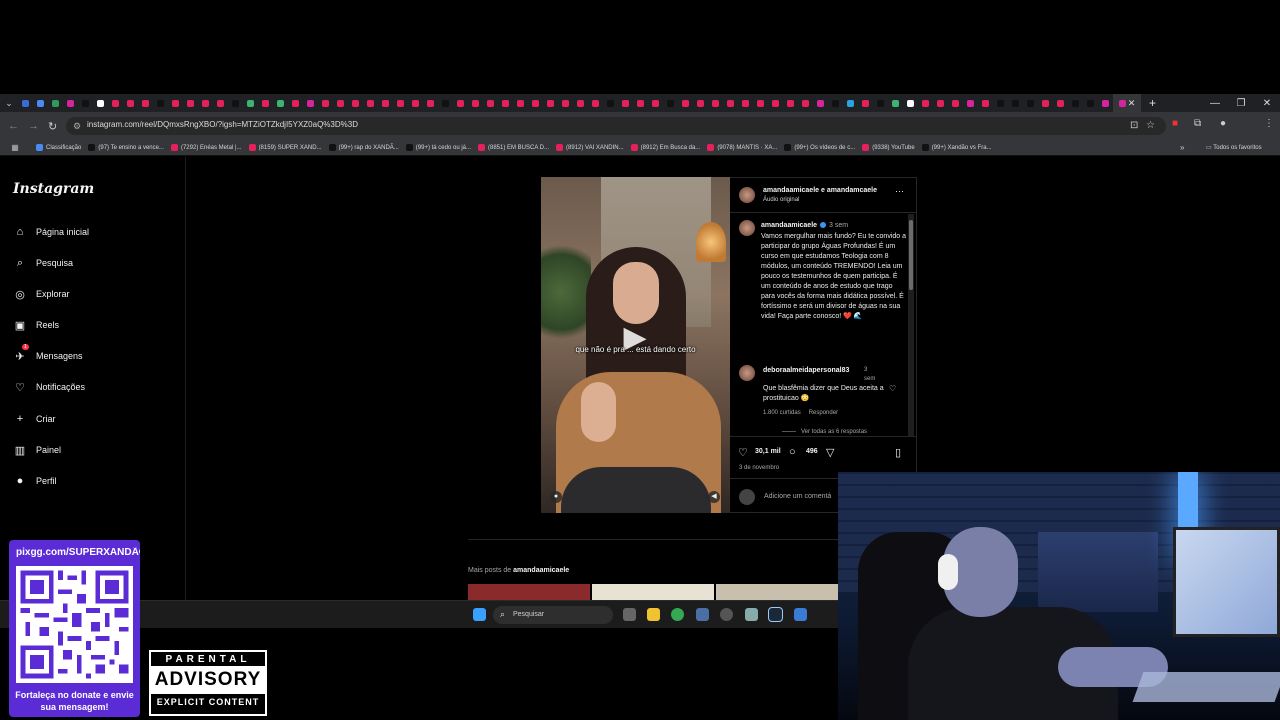 The image size is (1280, 720). I want to click on reply-button: Responder, so click(823, 413).